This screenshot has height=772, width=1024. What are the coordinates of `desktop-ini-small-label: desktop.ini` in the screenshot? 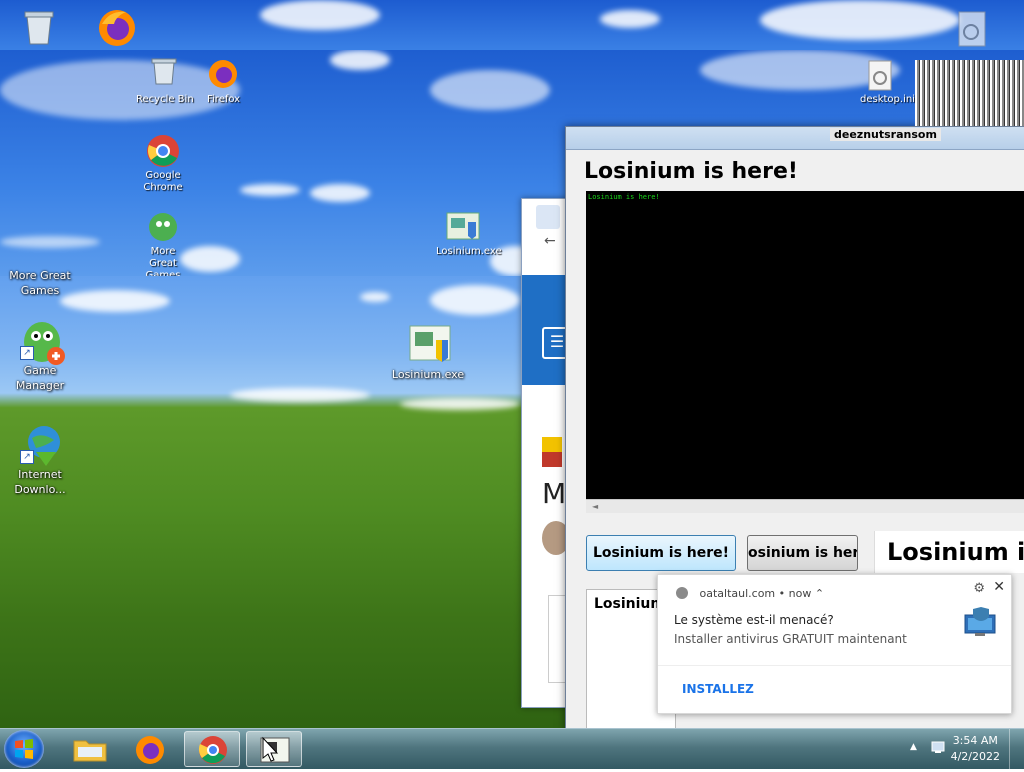 It's located at (887, 99).